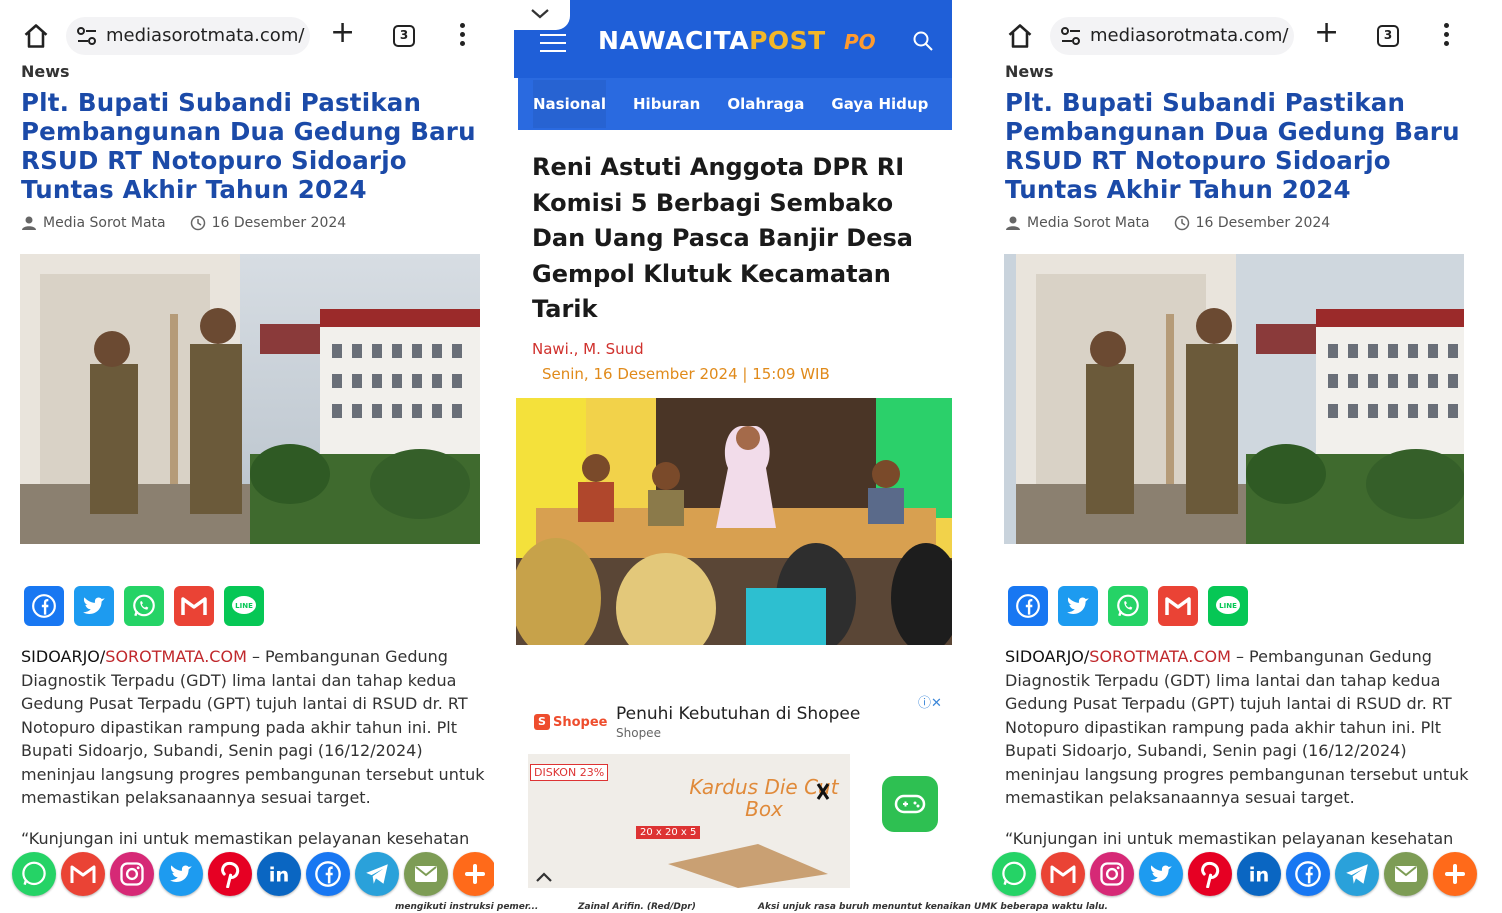  I want to click on browser-toolbar: mediasorotmata.com/ + 3, so click(249, 36).